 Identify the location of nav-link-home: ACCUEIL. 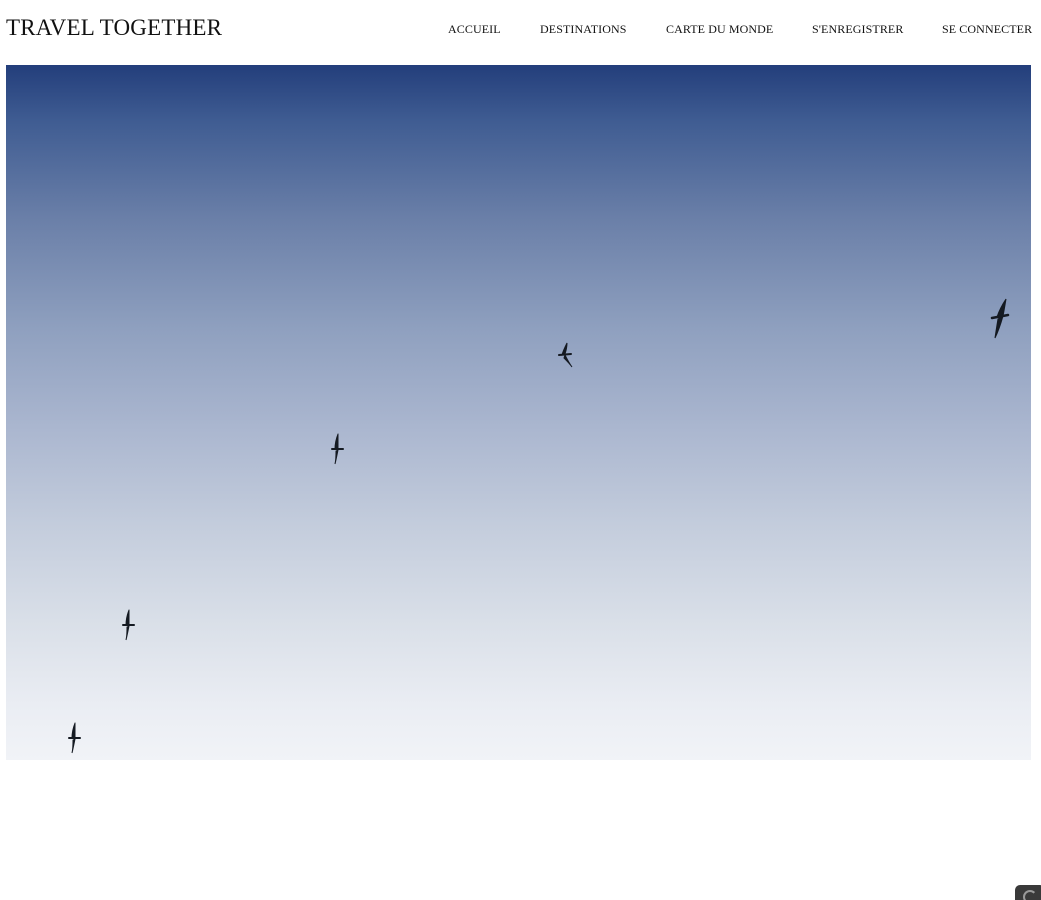
(474, 29).